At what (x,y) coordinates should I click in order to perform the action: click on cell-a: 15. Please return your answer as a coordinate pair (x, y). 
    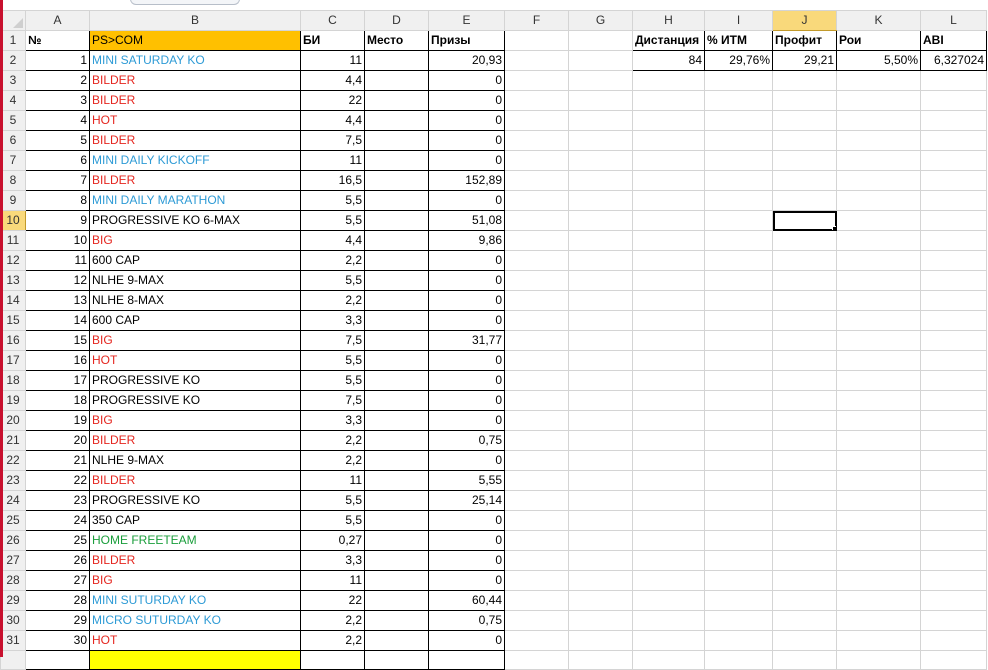
    Looking at the image, I should click on (57, 340).